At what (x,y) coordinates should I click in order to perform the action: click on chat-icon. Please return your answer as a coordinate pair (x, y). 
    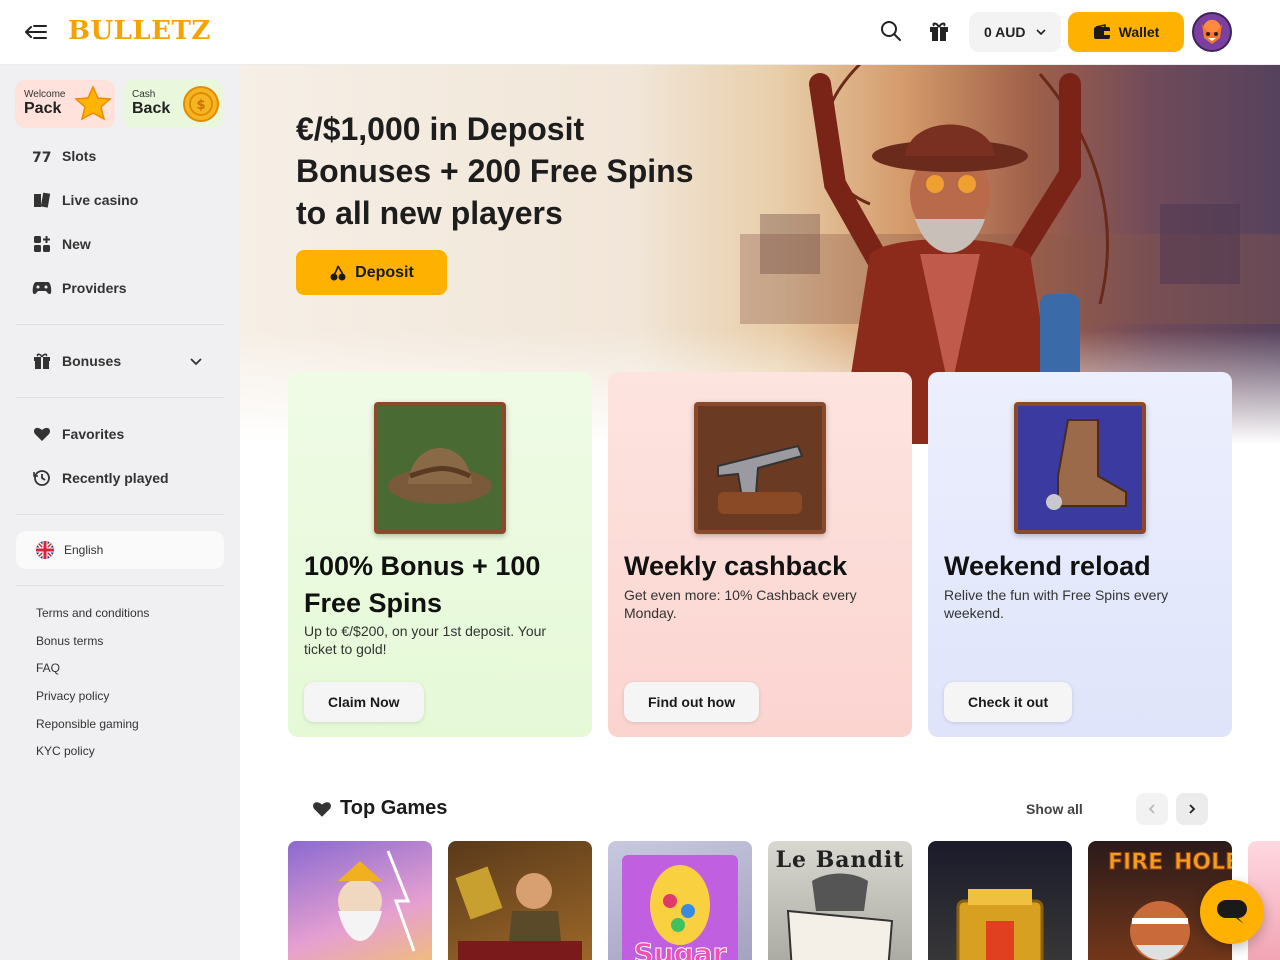
    Looking at the image, I should click on (1232, 912).